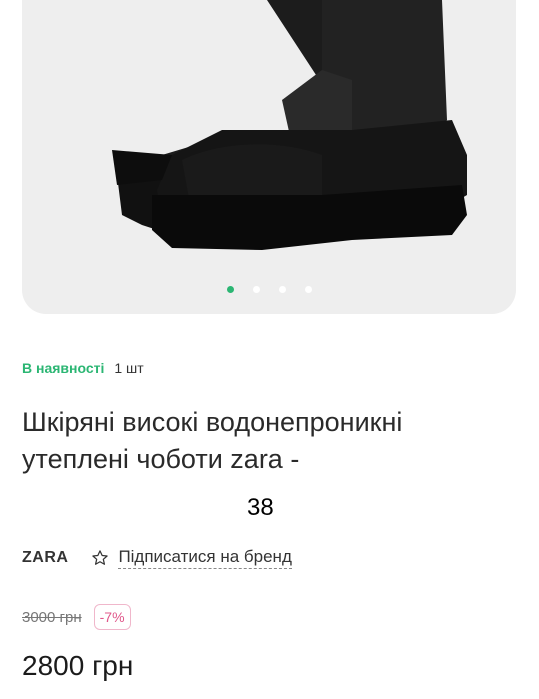 This screenshot has height=699, width=539. What do you see at coordinates (269, 289) in the screenshot?
I see `gallery-pagination` at bounding box center [269, 289].